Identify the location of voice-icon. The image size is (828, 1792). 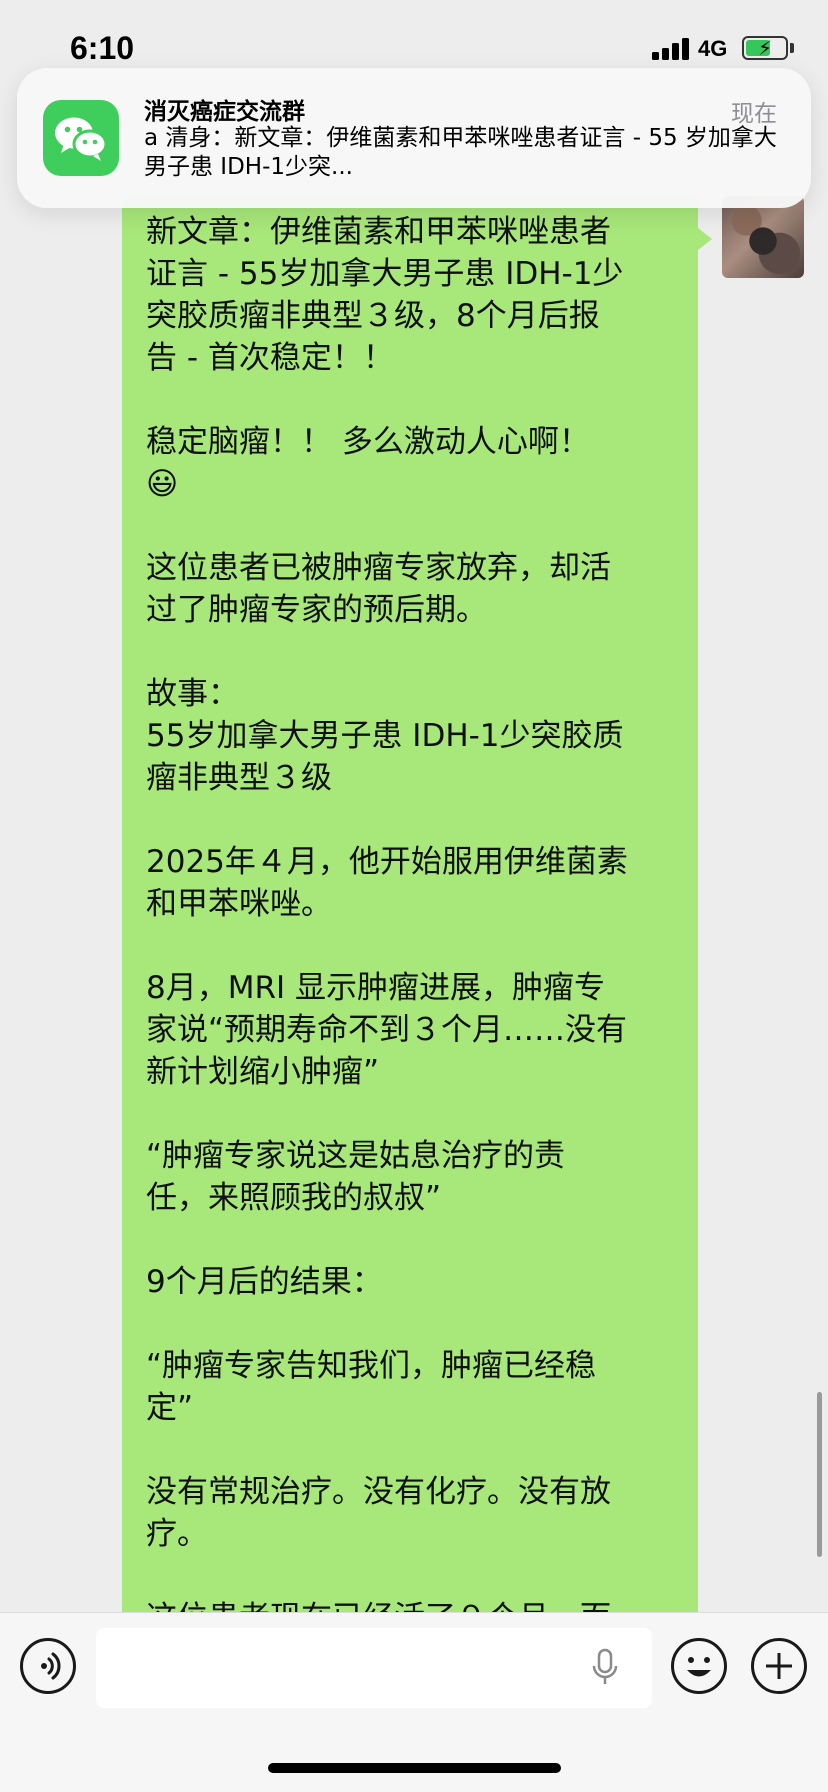
(51, 1666).